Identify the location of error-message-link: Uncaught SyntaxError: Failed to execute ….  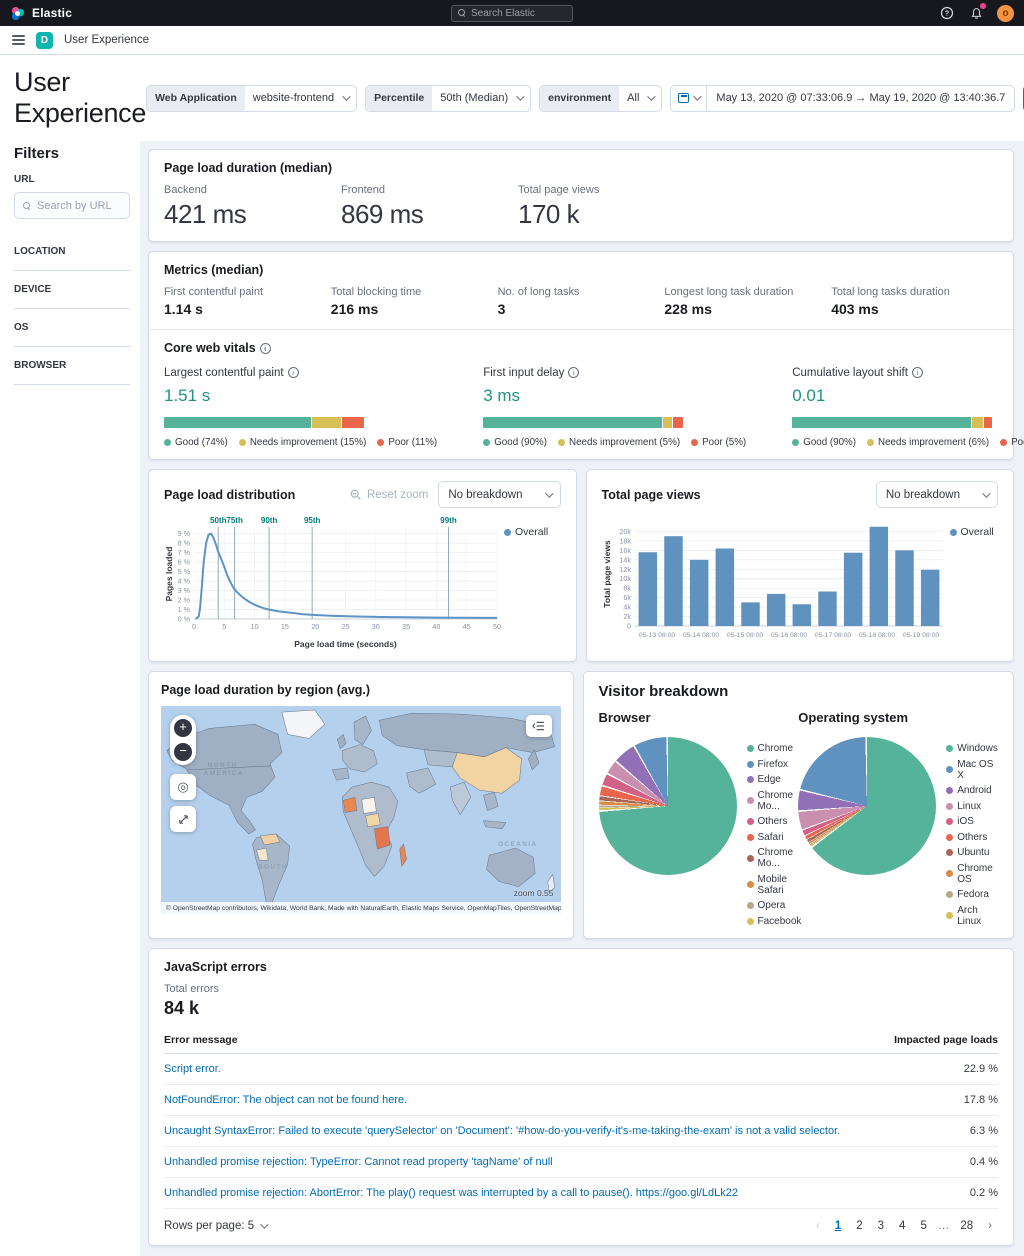
(502, 1131).